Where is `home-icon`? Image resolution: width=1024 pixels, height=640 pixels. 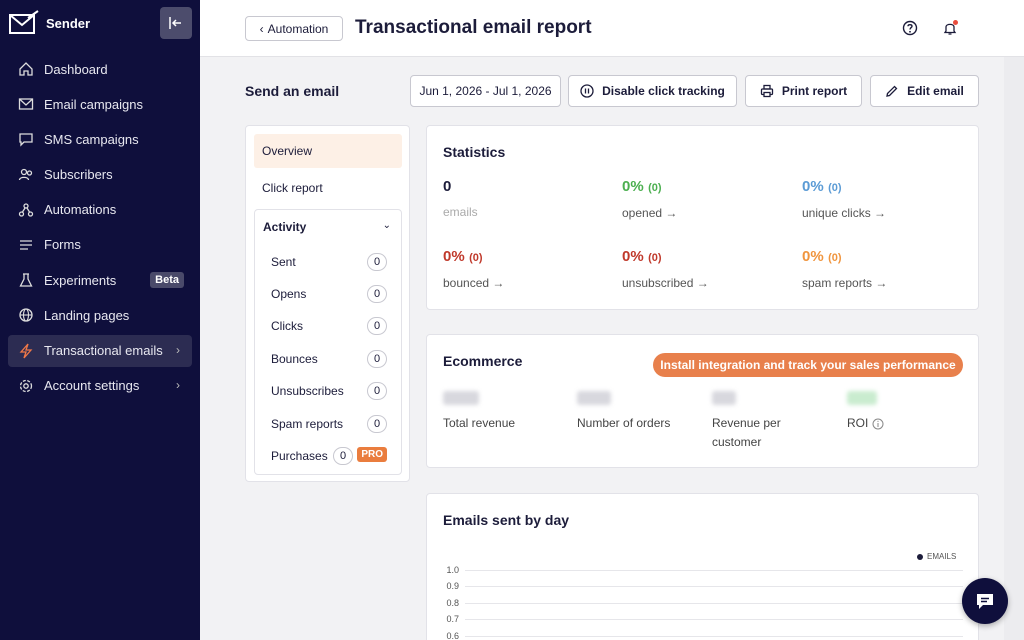 home-icon is located at coordinates (26, 69).